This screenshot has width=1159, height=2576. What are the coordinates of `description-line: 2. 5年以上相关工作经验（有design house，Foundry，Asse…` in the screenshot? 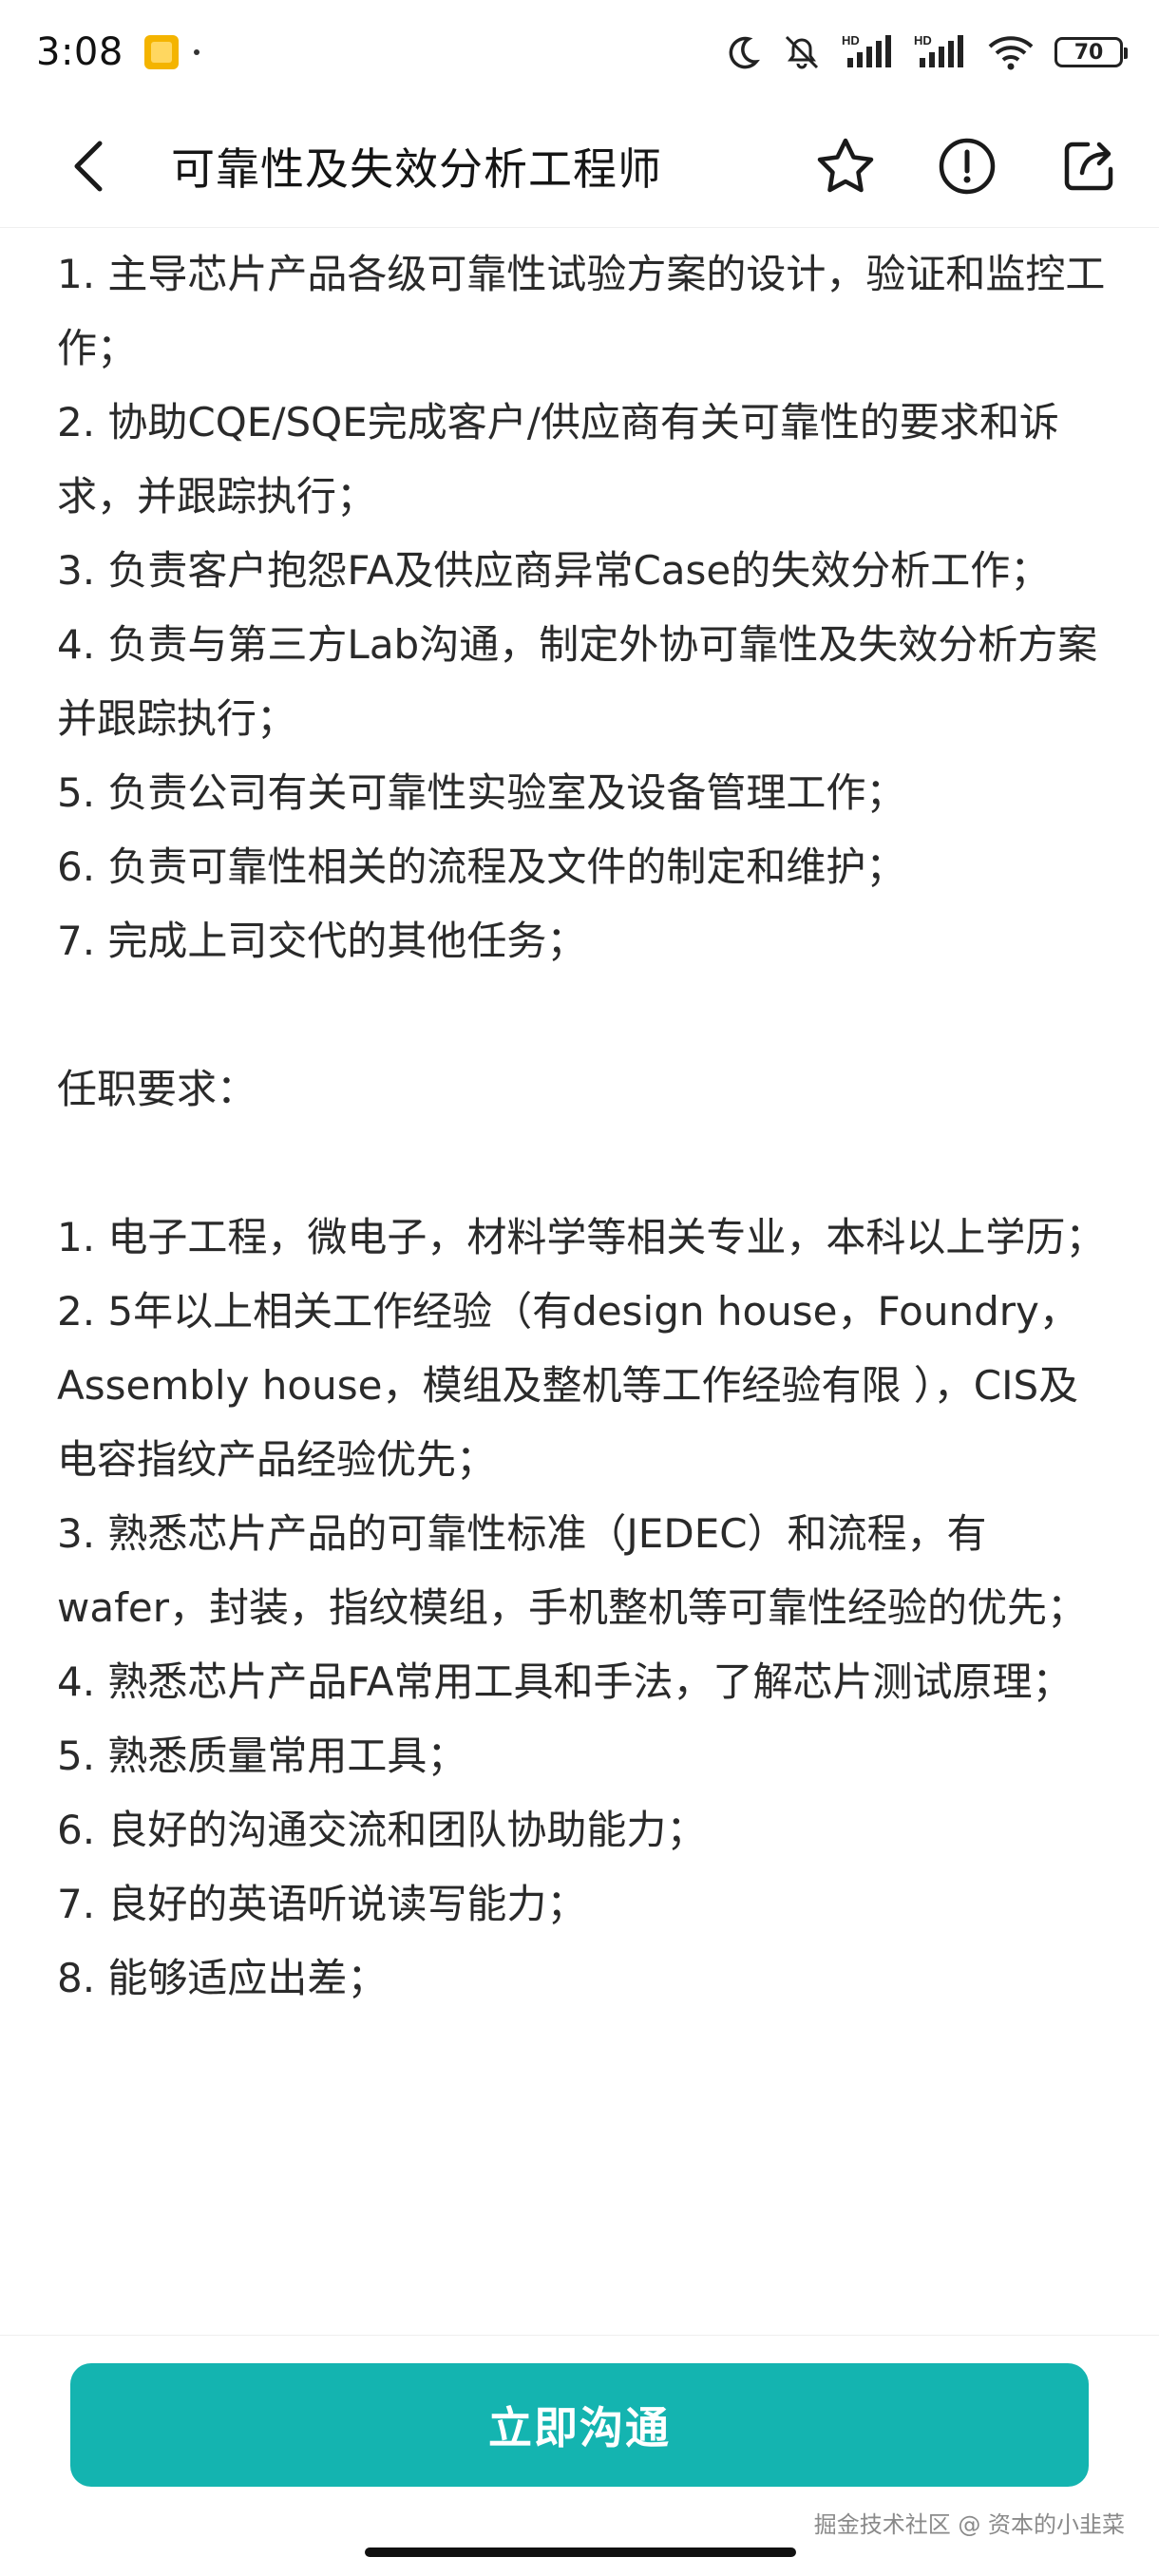 It's located at (568, 1385).